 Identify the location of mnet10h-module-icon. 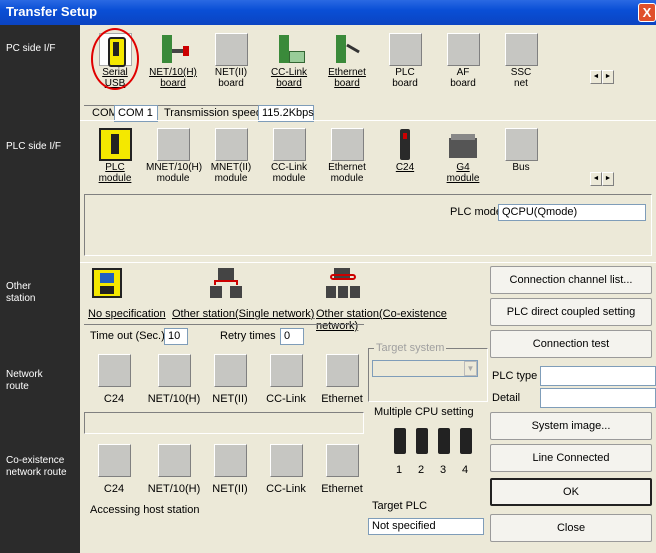
(173, 144).